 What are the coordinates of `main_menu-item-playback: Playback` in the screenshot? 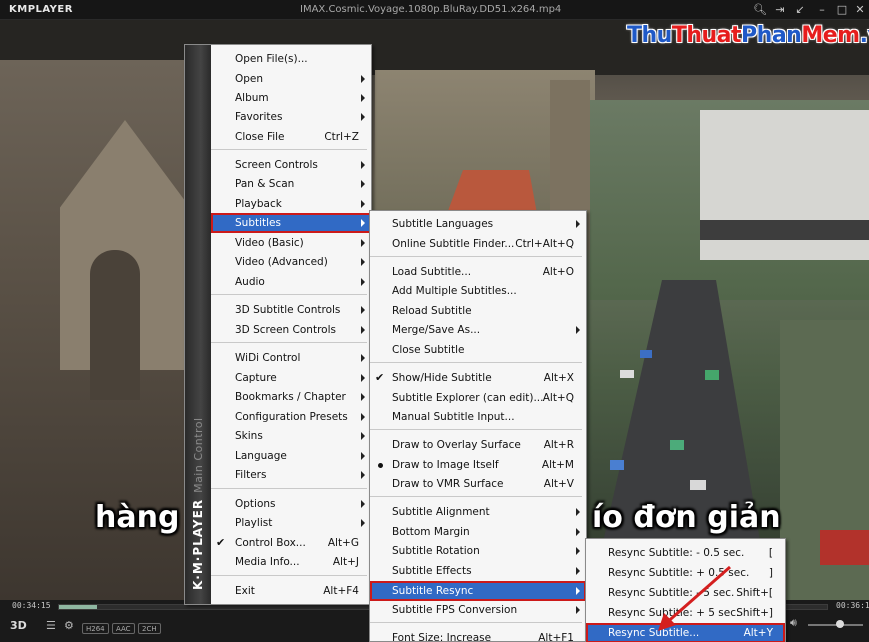 It's located at (291, 204).